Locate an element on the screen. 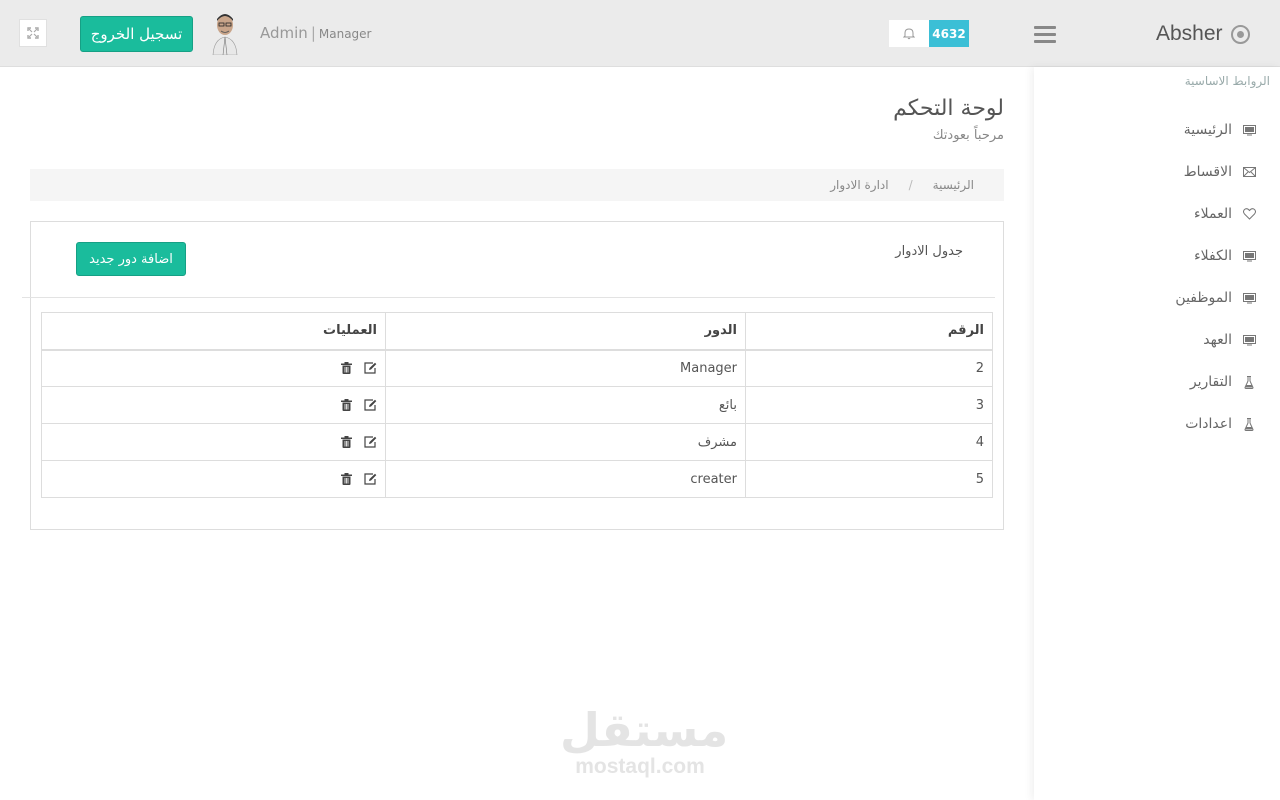 This screenshot has height=800, width=1280. brand-name: Absher is located at coordinates (1189, 34).